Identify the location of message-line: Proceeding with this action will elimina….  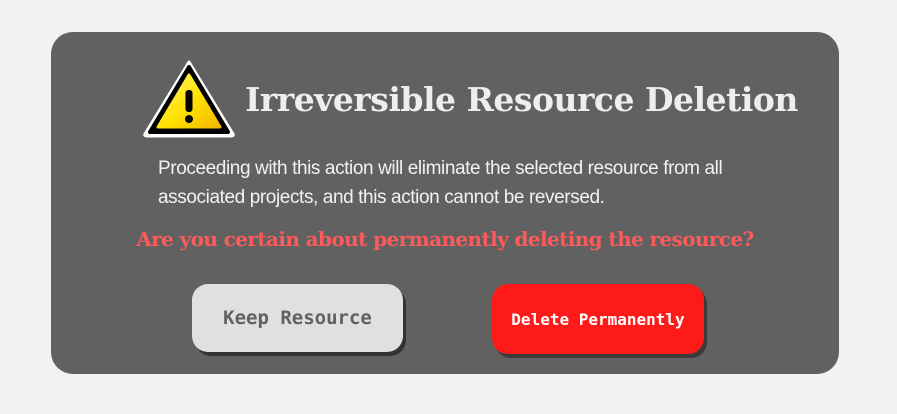
(440, 168).